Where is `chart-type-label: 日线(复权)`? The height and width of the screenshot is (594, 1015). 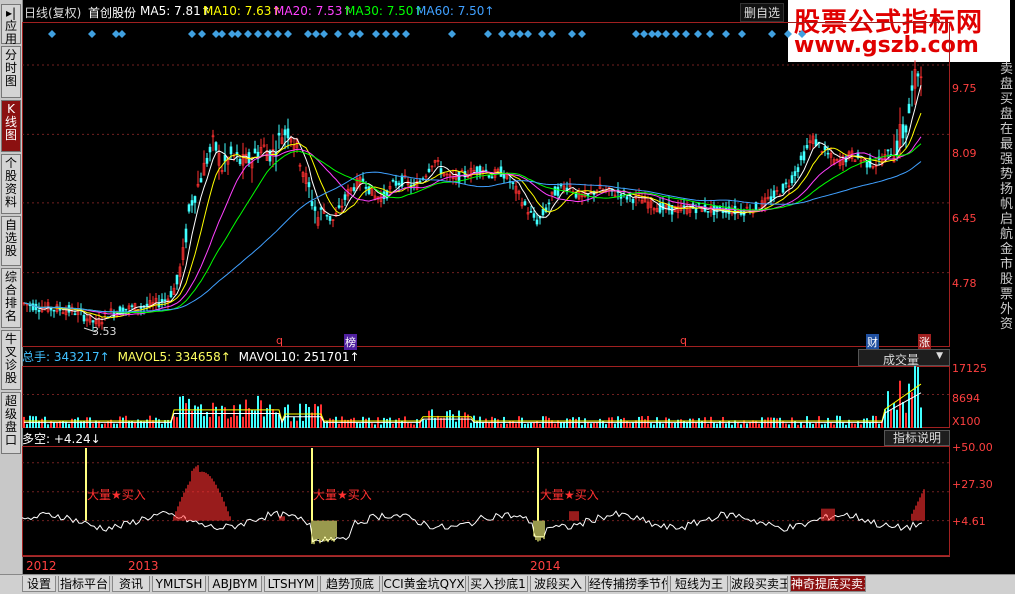
chart-type-label: 日线(复权) is located at coordinates (52, 12).